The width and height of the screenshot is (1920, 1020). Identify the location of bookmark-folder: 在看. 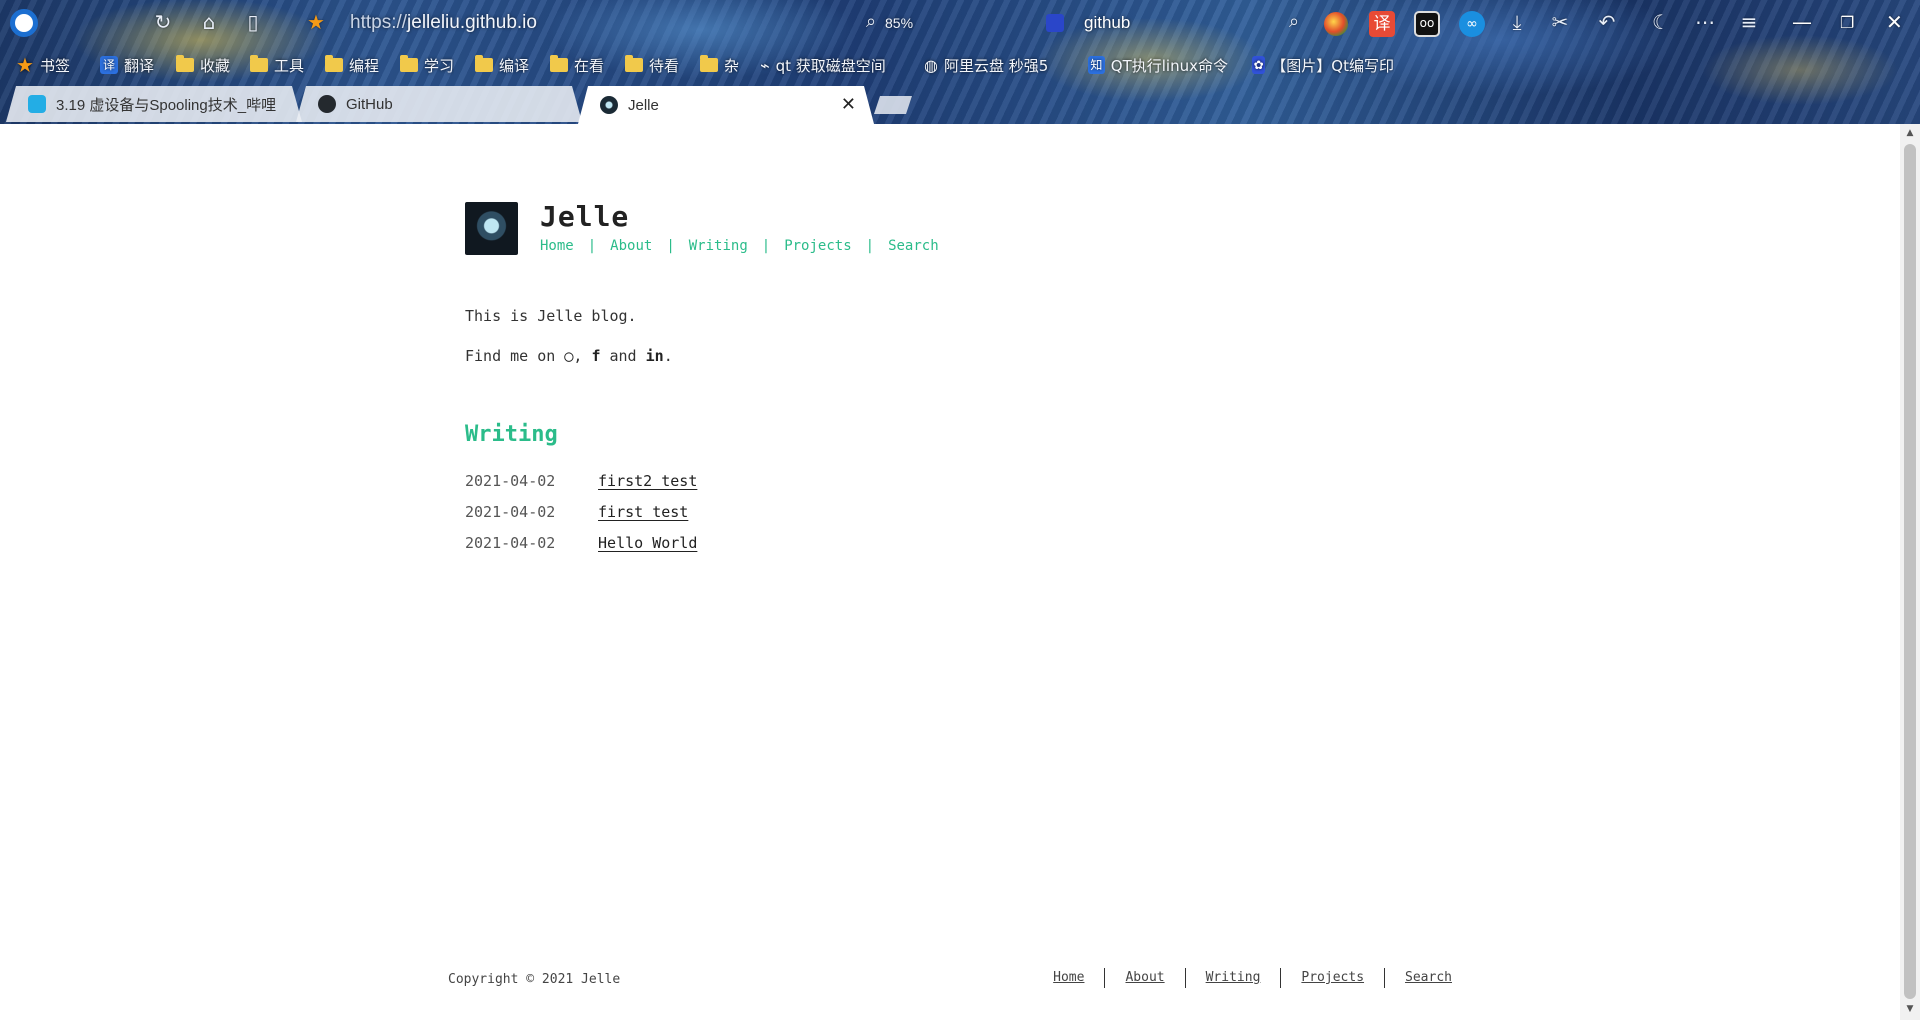
(577, 65).